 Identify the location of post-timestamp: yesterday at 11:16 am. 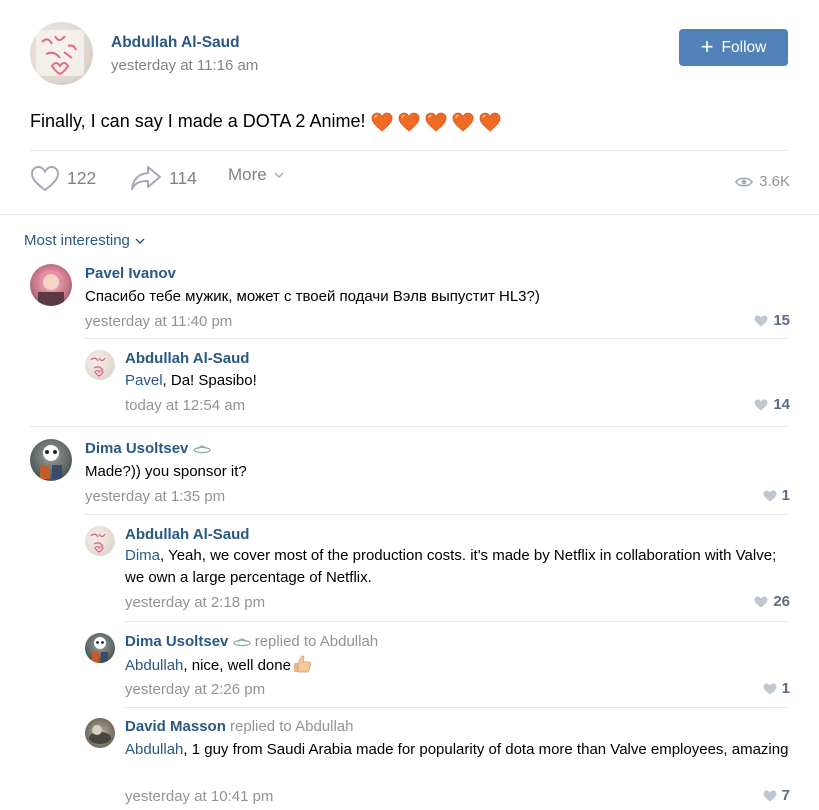
(184, 65).